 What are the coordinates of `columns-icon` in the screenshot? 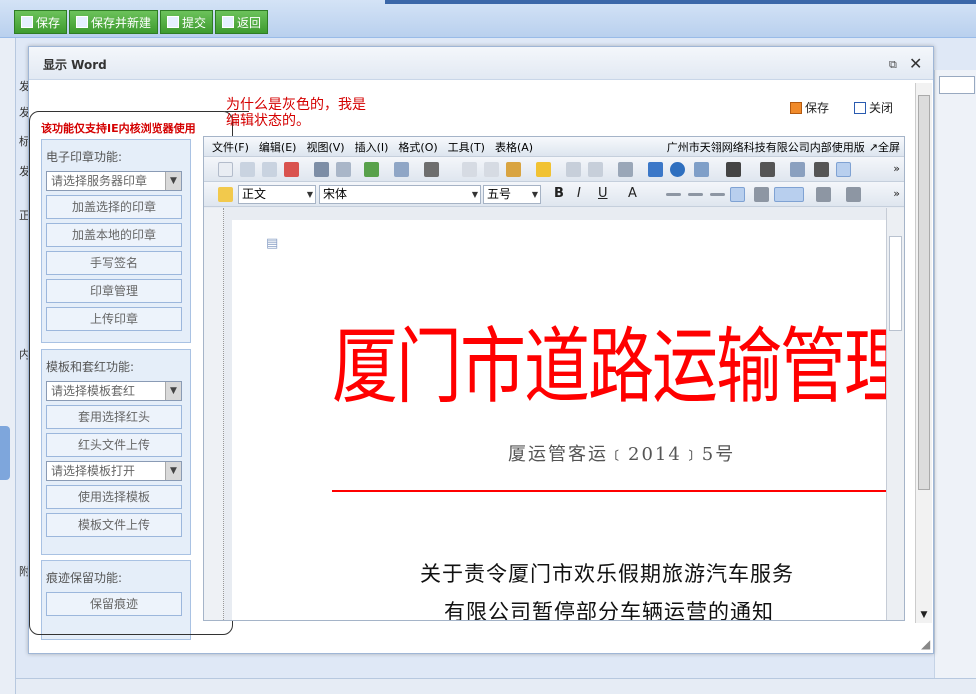 It's located at (733, 169).